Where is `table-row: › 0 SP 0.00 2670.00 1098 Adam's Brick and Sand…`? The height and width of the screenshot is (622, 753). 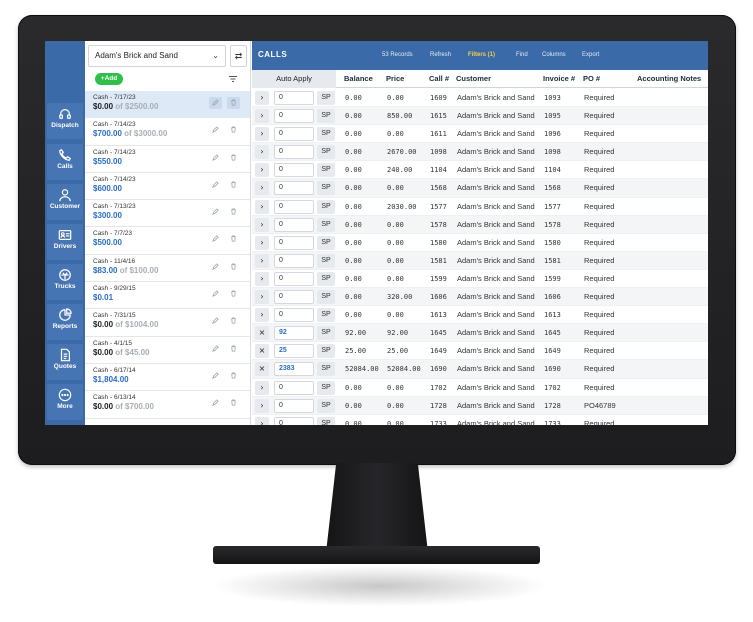
table-row: › 0 SP 0.00 2670.00 1098 Adam's Brick and Sand… is located at coordinates (480, 152).